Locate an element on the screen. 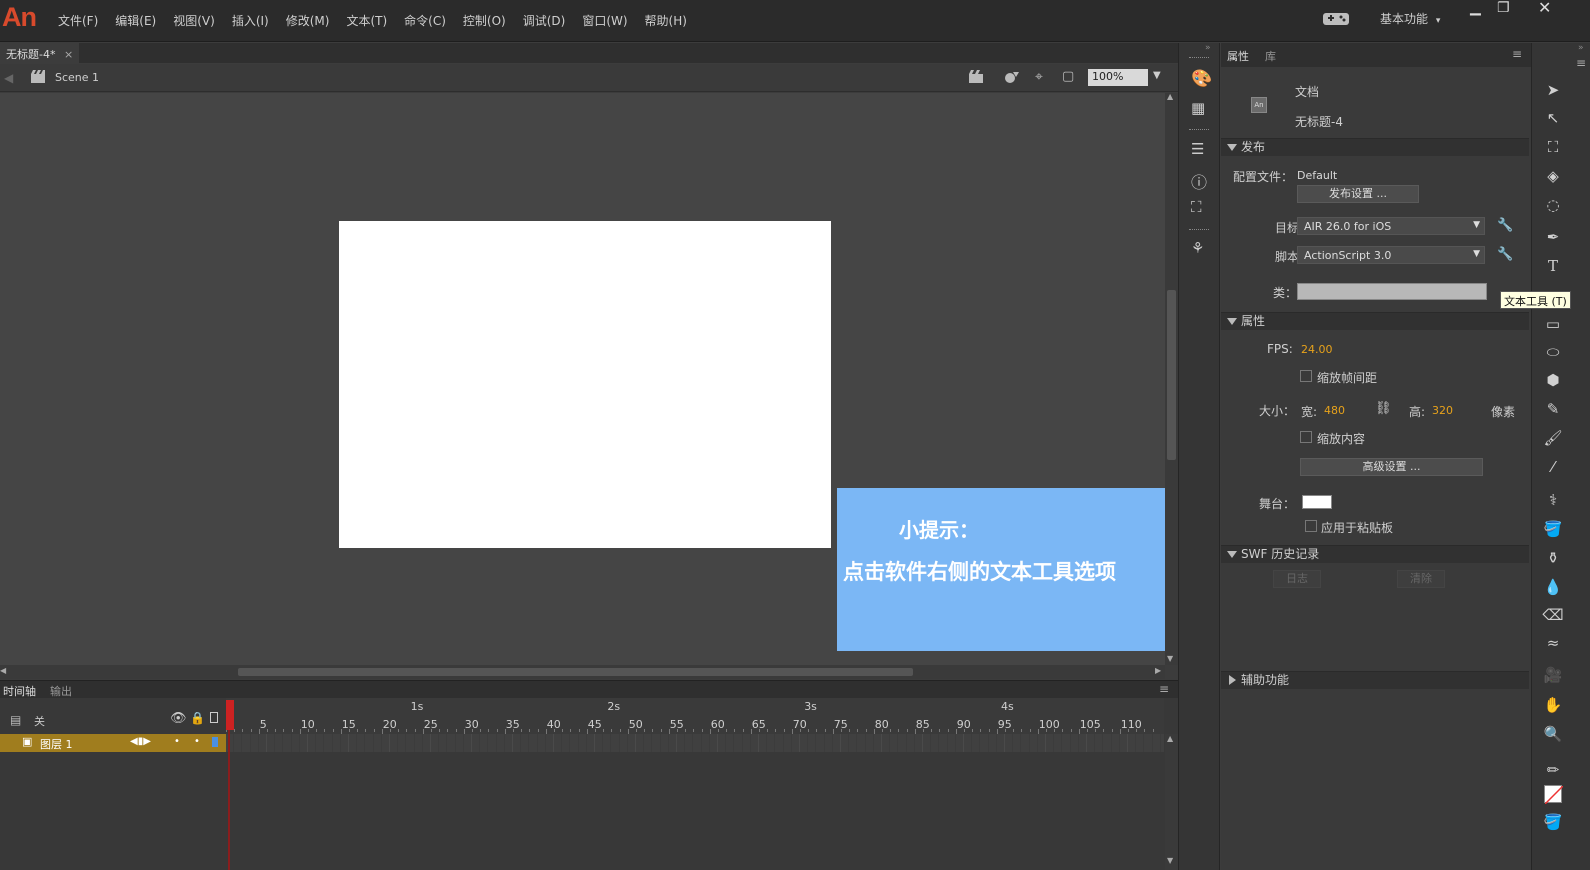  stage-horizontal-scrollbar: ◀ ▶ is located at coordinates (582, 672).